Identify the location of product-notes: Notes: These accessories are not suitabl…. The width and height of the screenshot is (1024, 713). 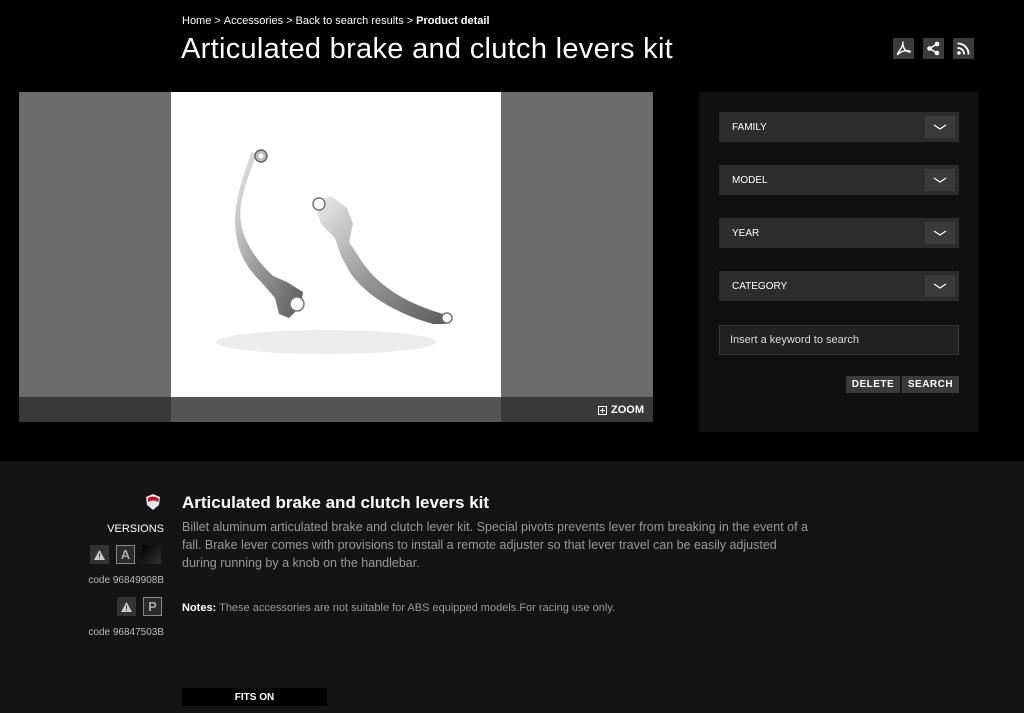
(398, 608).